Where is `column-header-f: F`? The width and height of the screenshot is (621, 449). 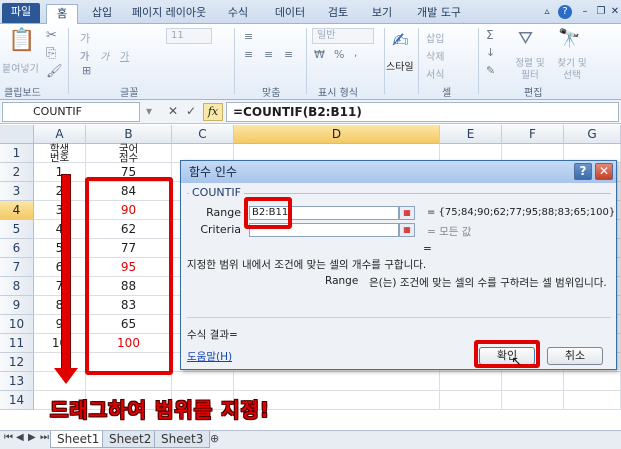
column-header-f: F is located at coordinates (533, 134).